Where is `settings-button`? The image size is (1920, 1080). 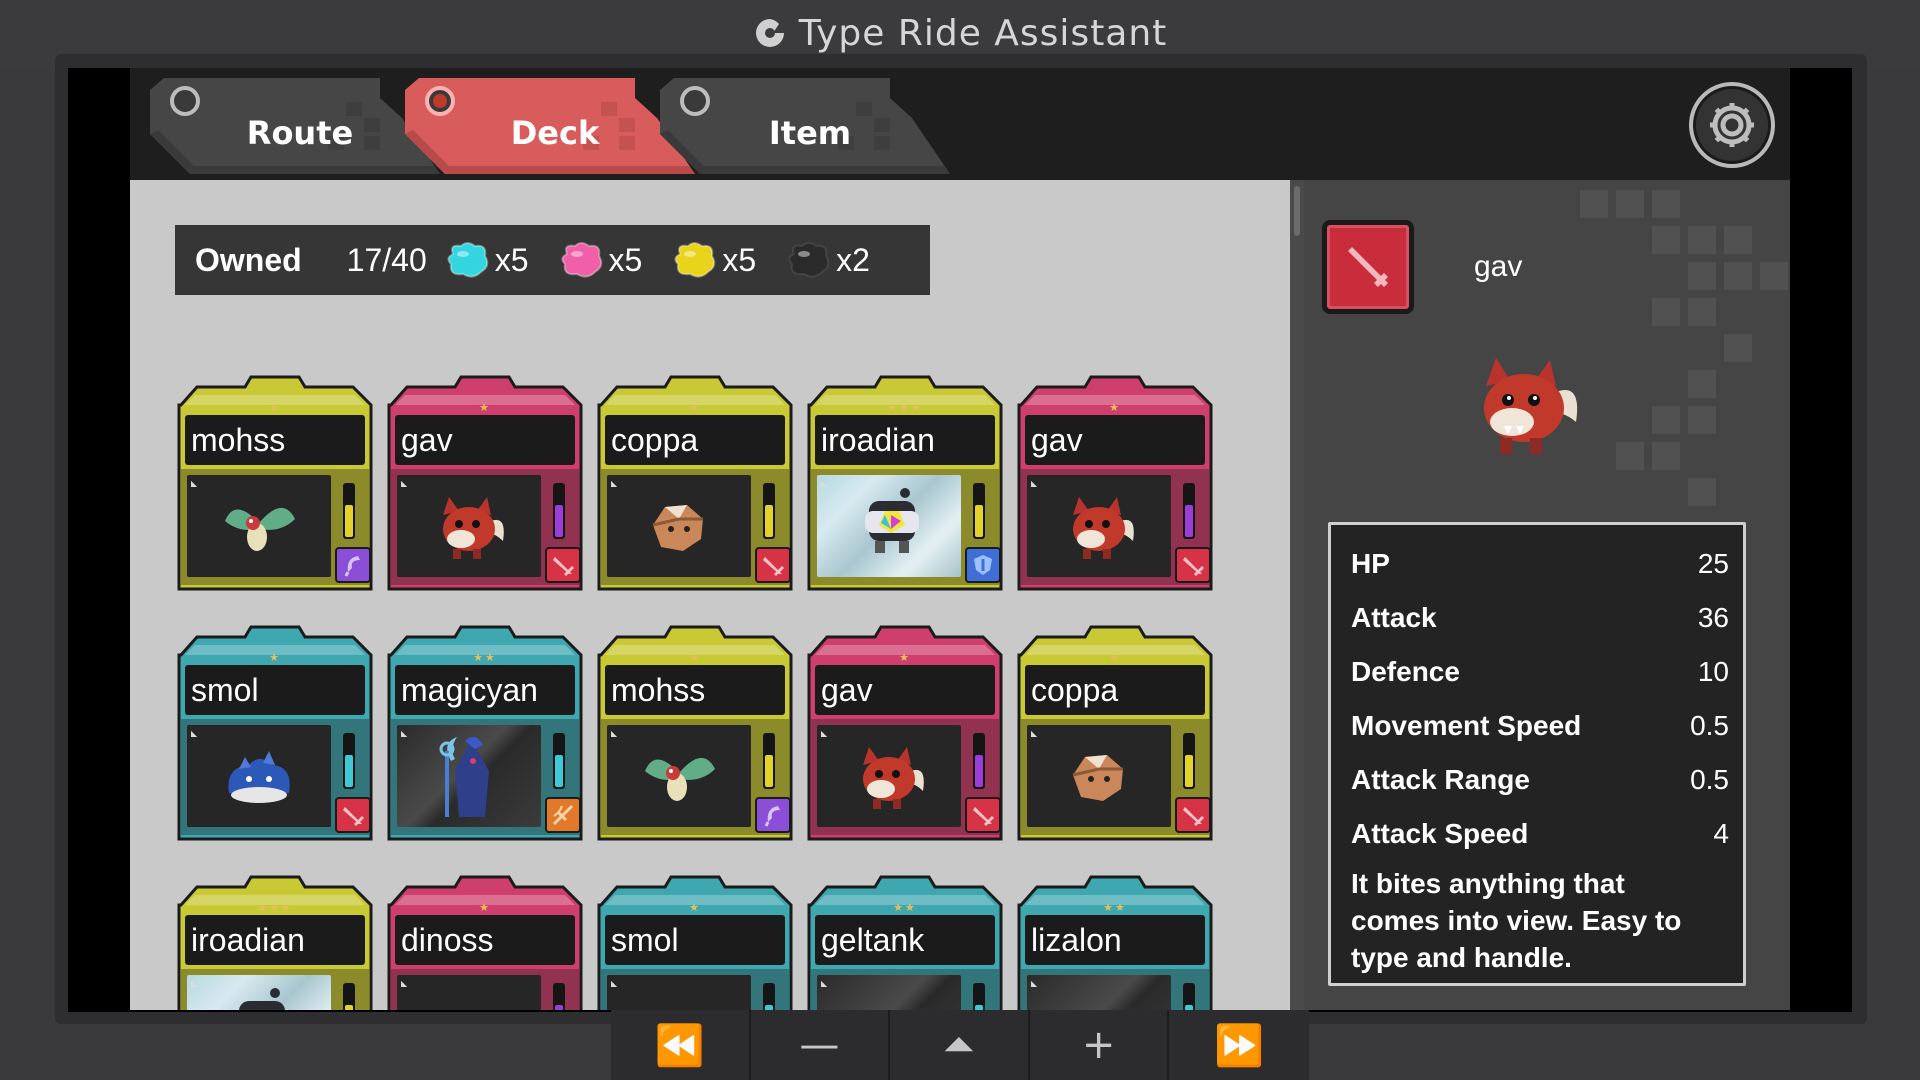
settings-button is located at coordinates (1732, 125).